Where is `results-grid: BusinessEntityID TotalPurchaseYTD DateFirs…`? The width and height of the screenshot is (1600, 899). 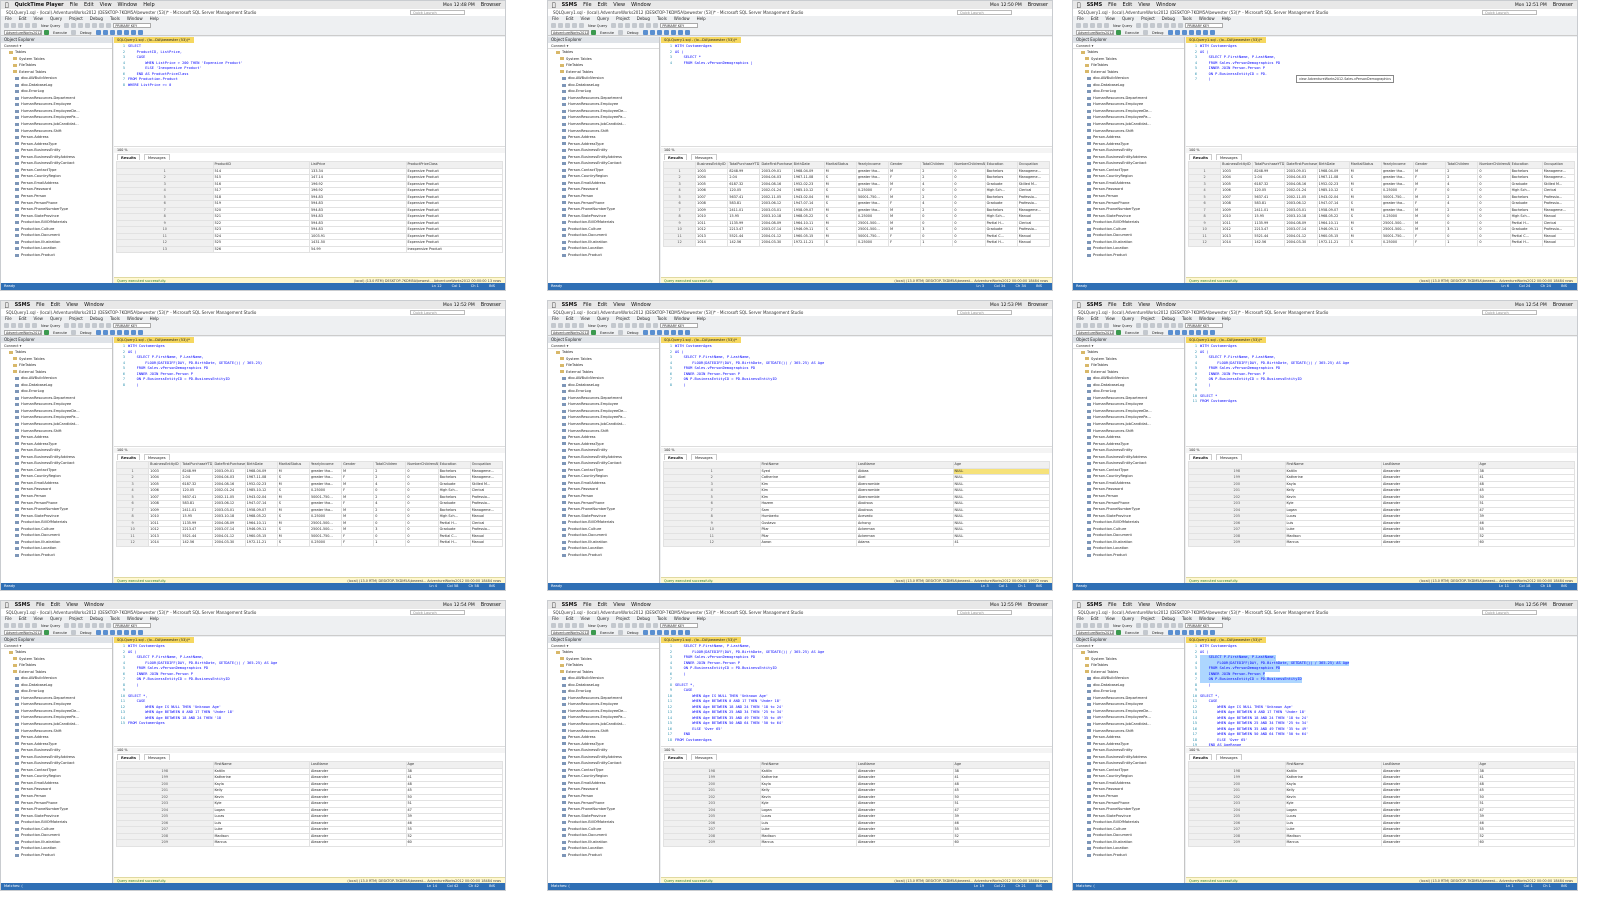 results-grid: BusinessEntityID TotalPurchaseYTD DateFirs… is located at coordinates (309, 519).